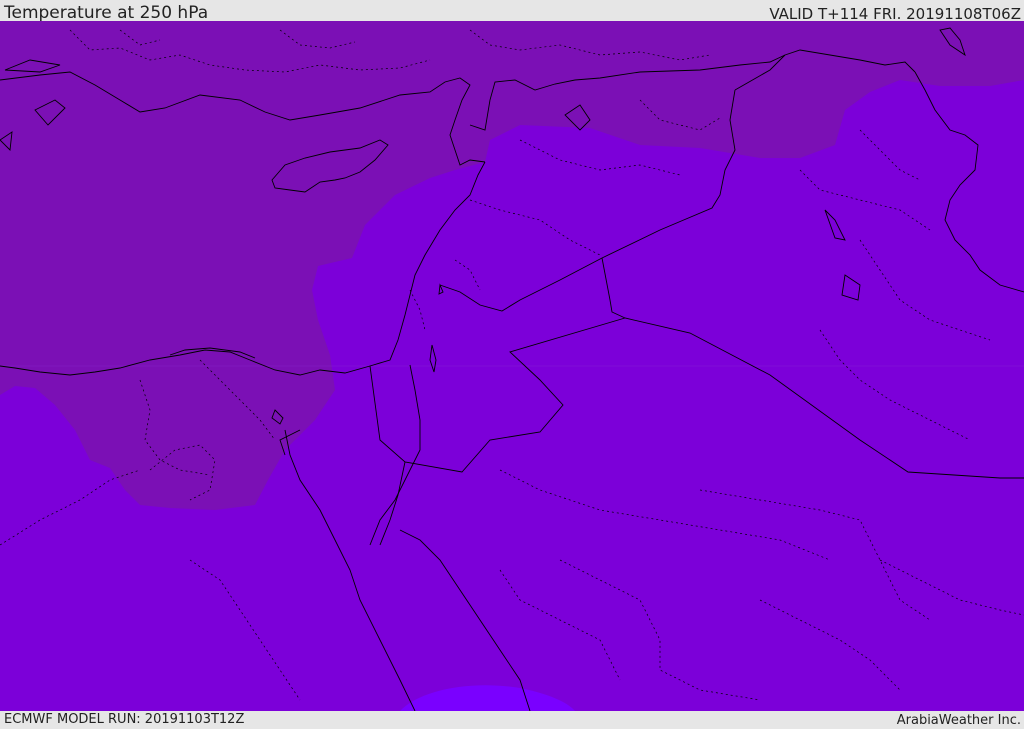  Describe the element at coordinates (958, 720) in the screenshot. I see `credit-label: ArabiaWeather Inc.` at that location.